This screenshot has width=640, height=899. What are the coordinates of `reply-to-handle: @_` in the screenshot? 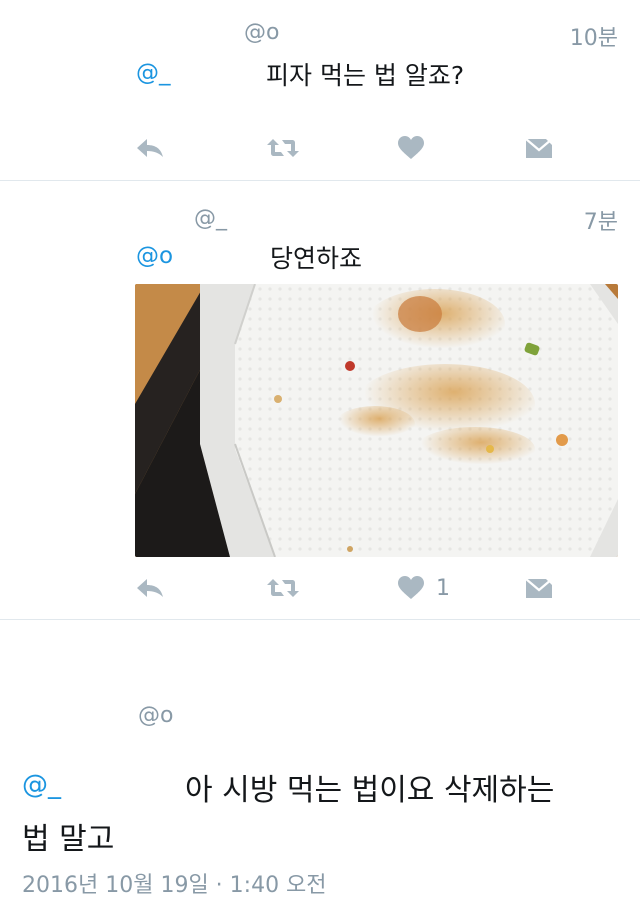 It's located at (153, 73).